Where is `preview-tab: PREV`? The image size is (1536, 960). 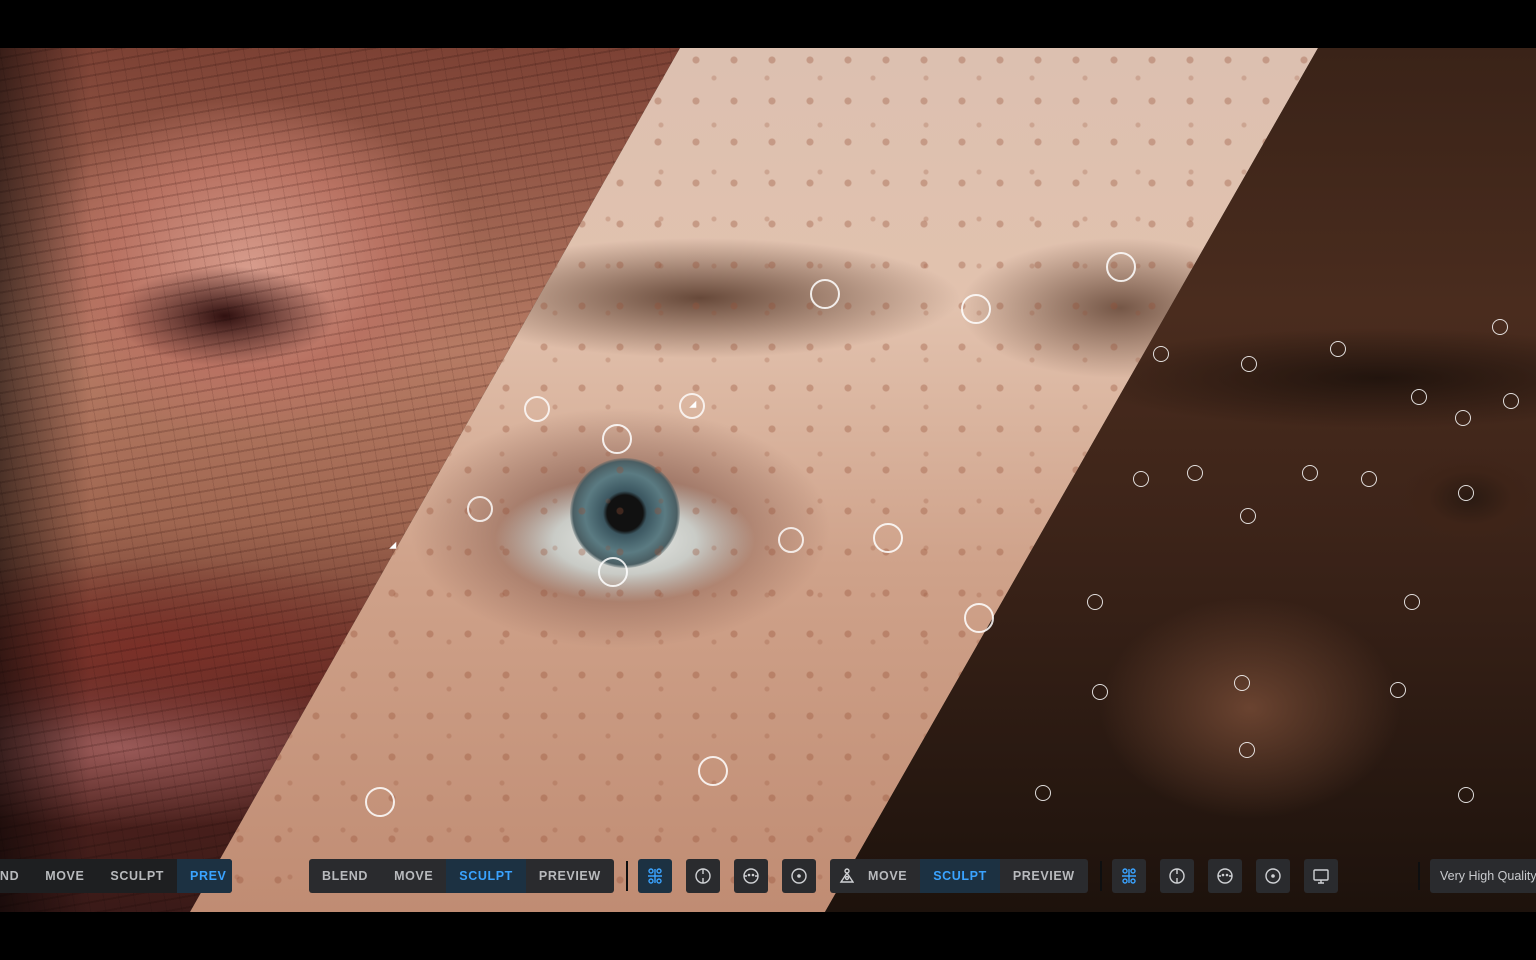
preview-tab: PREV is located at coordinates (204, 876).